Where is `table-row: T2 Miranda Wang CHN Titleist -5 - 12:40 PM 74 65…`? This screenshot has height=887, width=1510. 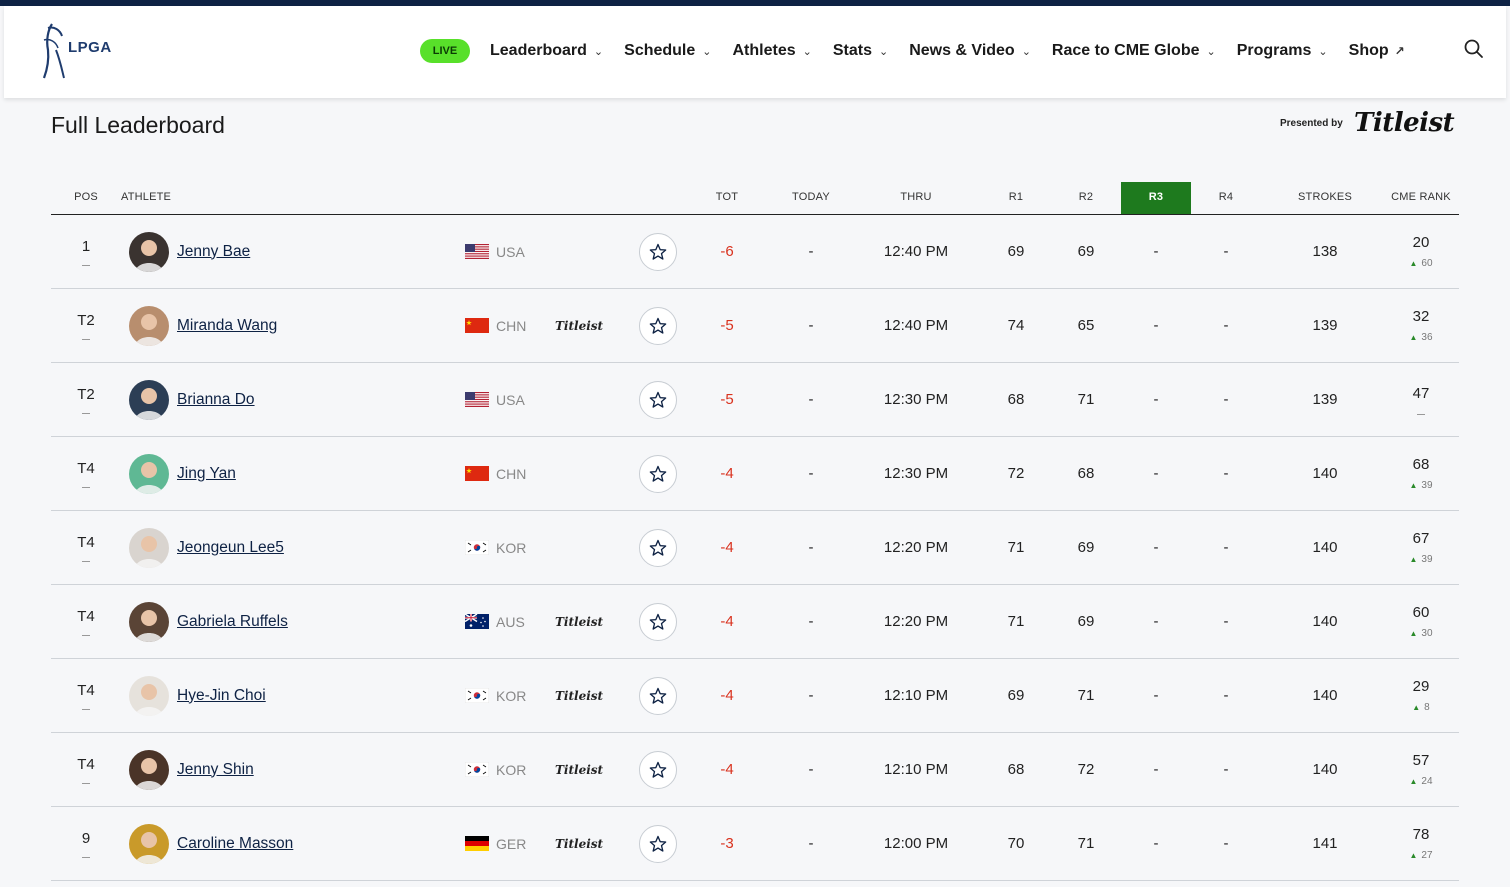 table-row: T2 Miranda Wang CHN Titleist -5 - 12:40 PM 74 65… is located at coordinates (755, 326).